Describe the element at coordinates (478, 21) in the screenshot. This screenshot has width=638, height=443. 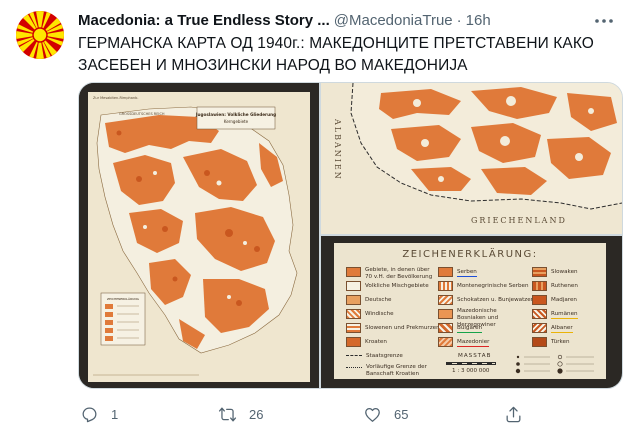
I see `tweet-timestamp: 16h` at that location.